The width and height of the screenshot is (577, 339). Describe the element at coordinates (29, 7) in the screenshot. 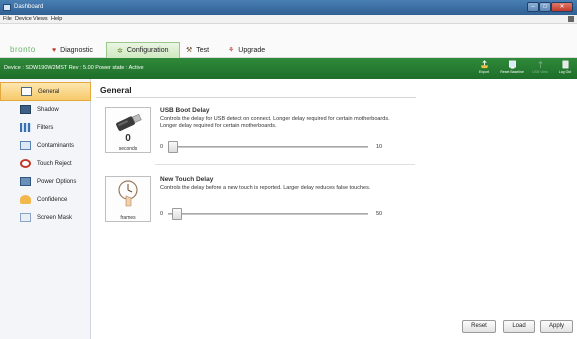

I see `window-title: Dashboard` at that location.